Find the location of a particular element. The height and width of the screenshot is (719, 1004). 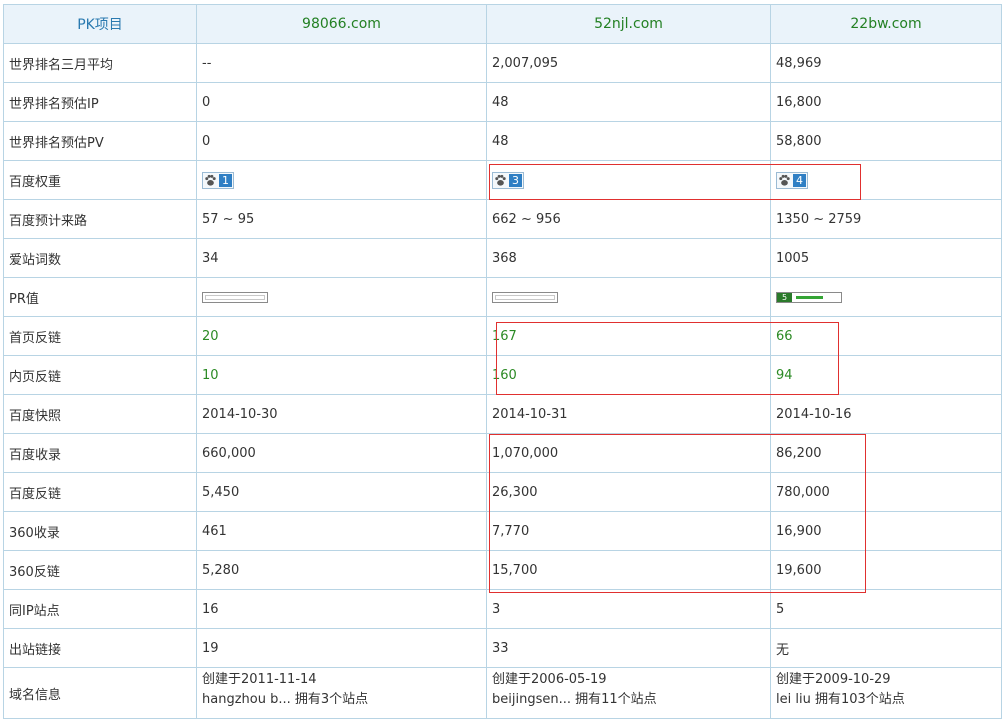

cell: 5,450 is located at coordinates (341, 492).